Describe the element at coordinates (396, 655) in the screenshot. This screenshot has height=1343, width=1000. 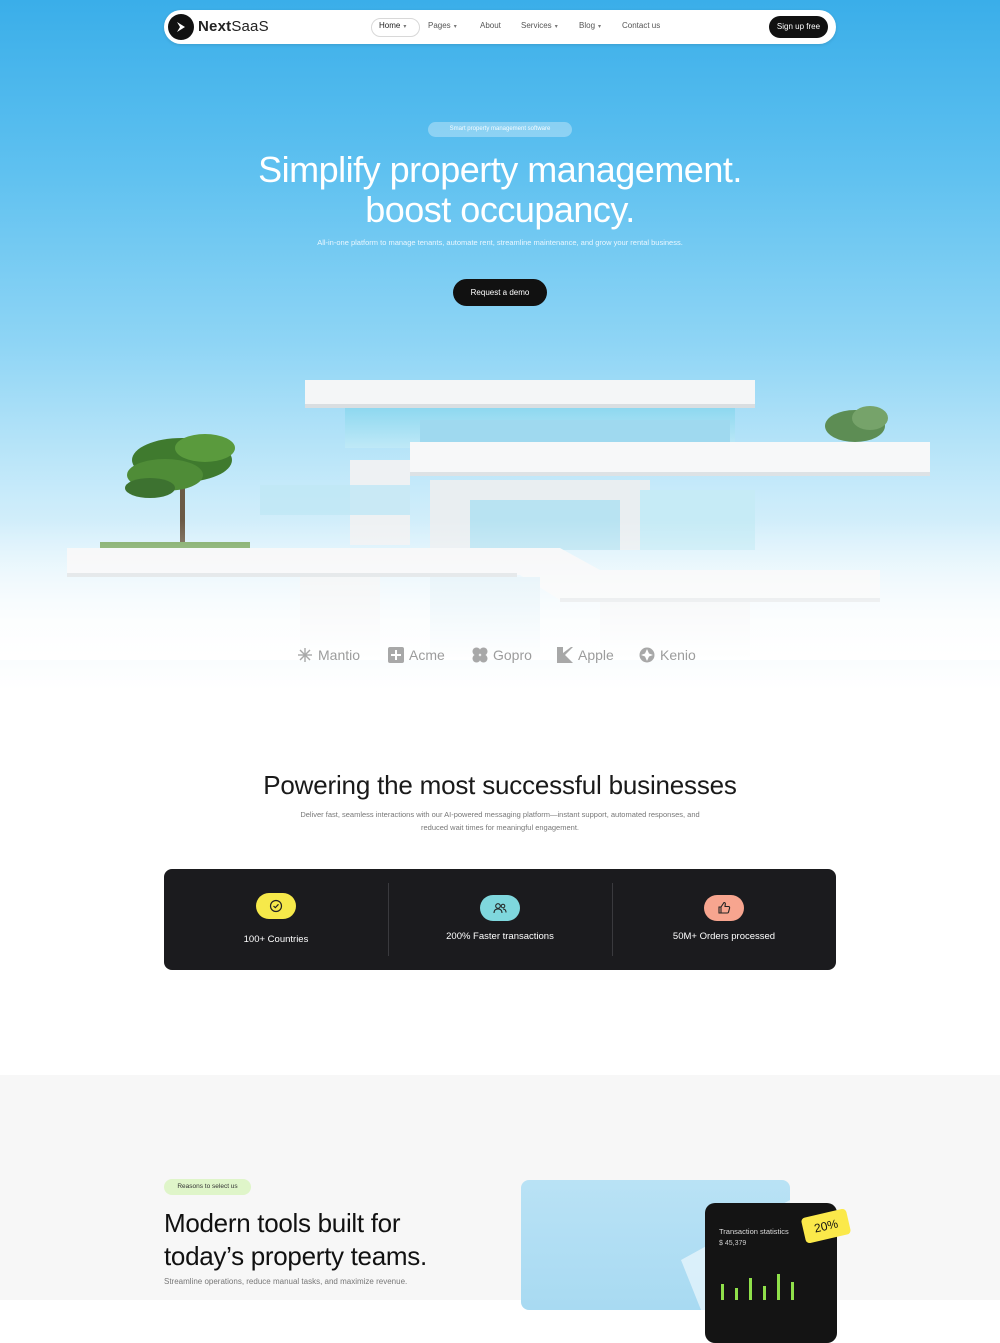
I see `plus-square-icon` at that location.